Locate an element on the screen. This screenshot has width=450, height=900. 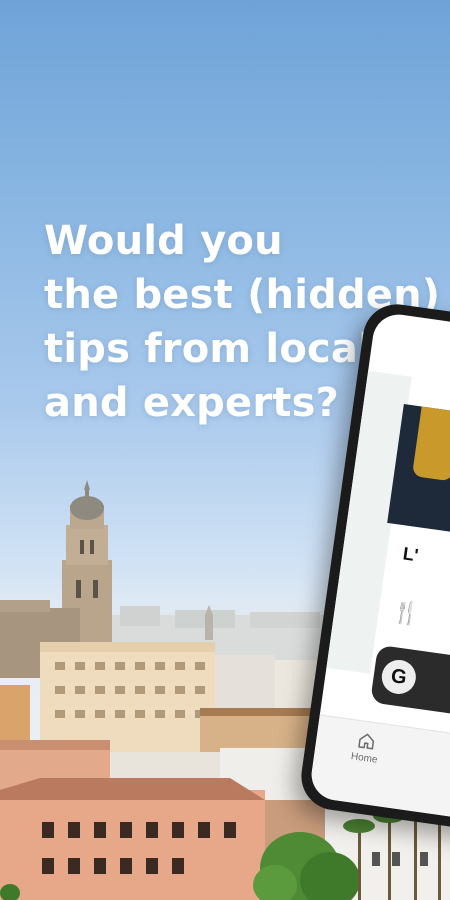
tab-home-label: Home is located at coordinates (364, 758).